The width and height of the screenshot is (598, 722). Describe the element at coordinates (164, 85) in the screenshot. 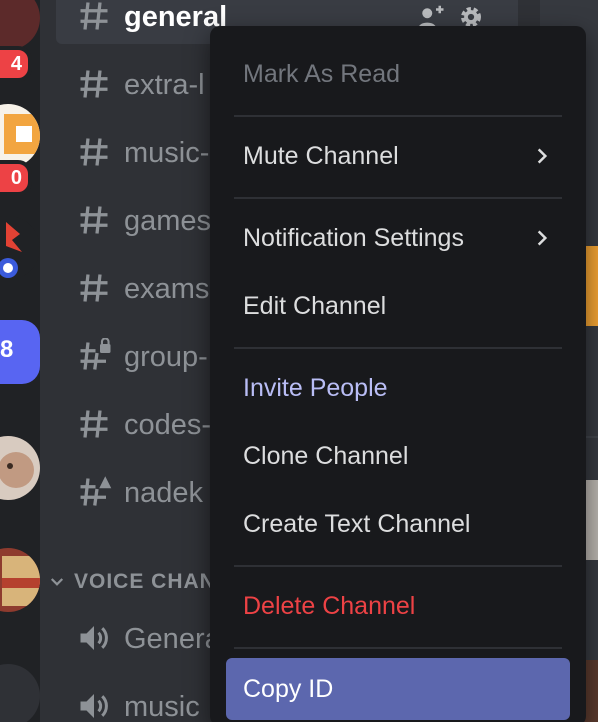

I see `channel-name: extra-l` at that location.